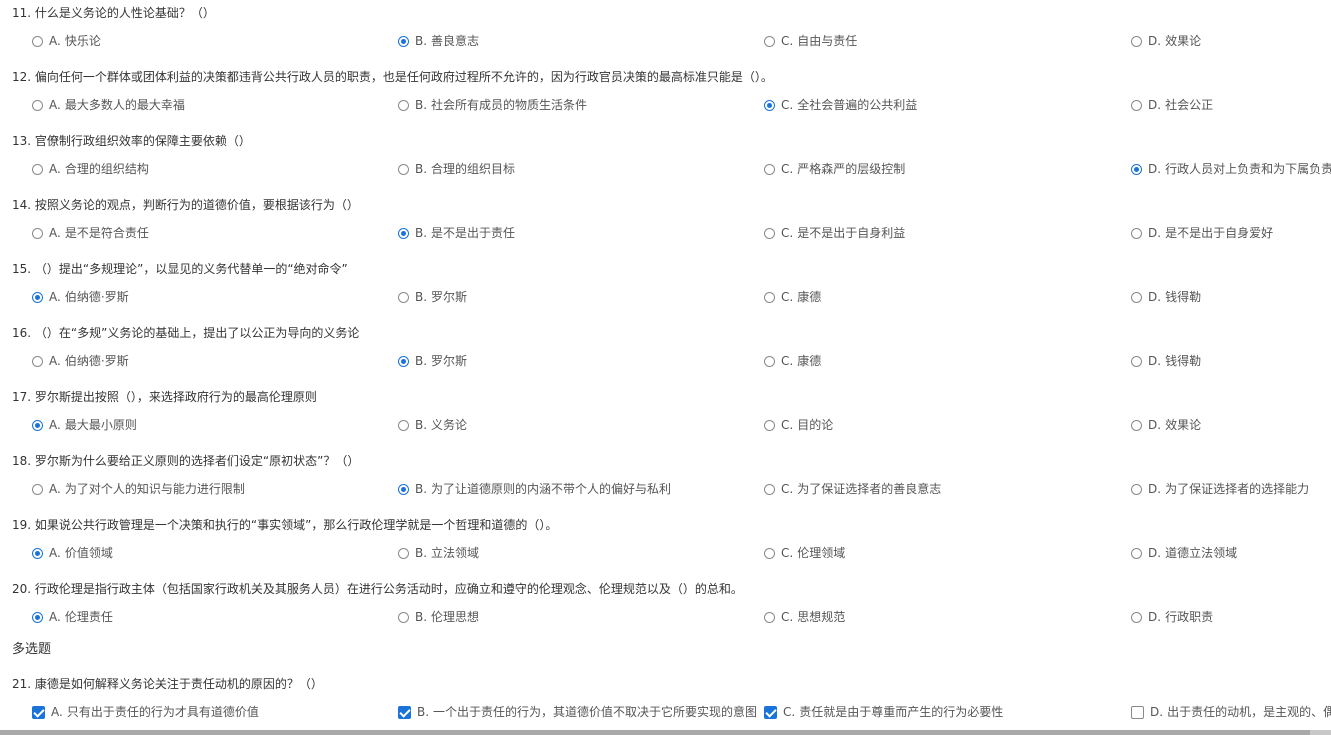  I want to click on q20-option-b: B. 伦理思想, so click(438, 617).